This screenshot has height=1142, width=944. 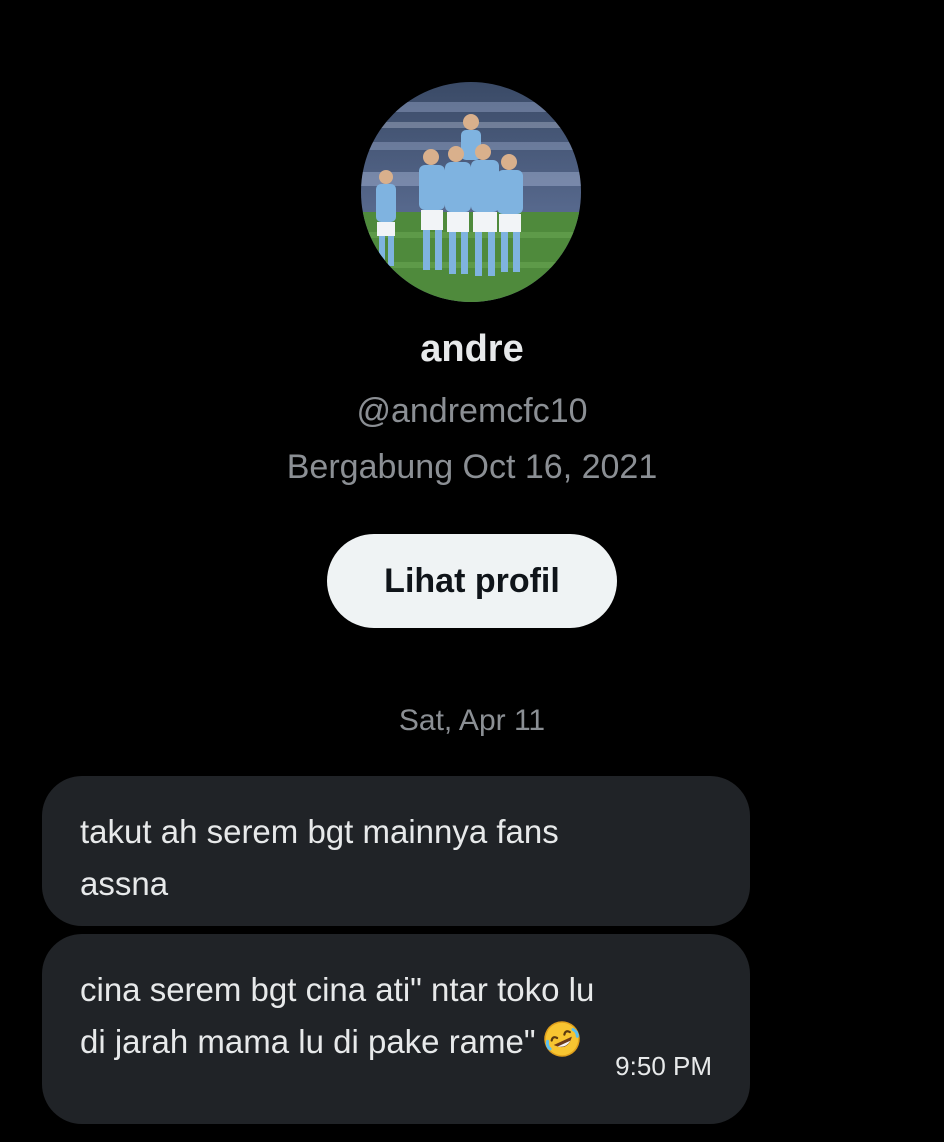 What do you see at coordinates (472, 581) in the screenshot?
I see `view-profile-button: Lihat profil` at bounding box center [472, 581].